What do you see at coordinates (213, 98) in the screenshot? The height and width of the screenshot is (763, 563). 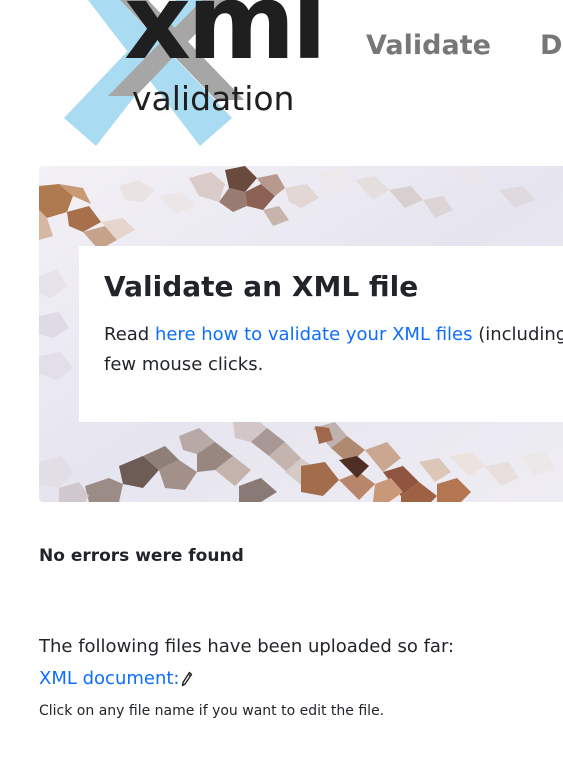 I see `logo-subtitle: validation` at bounding box center [213, 98].